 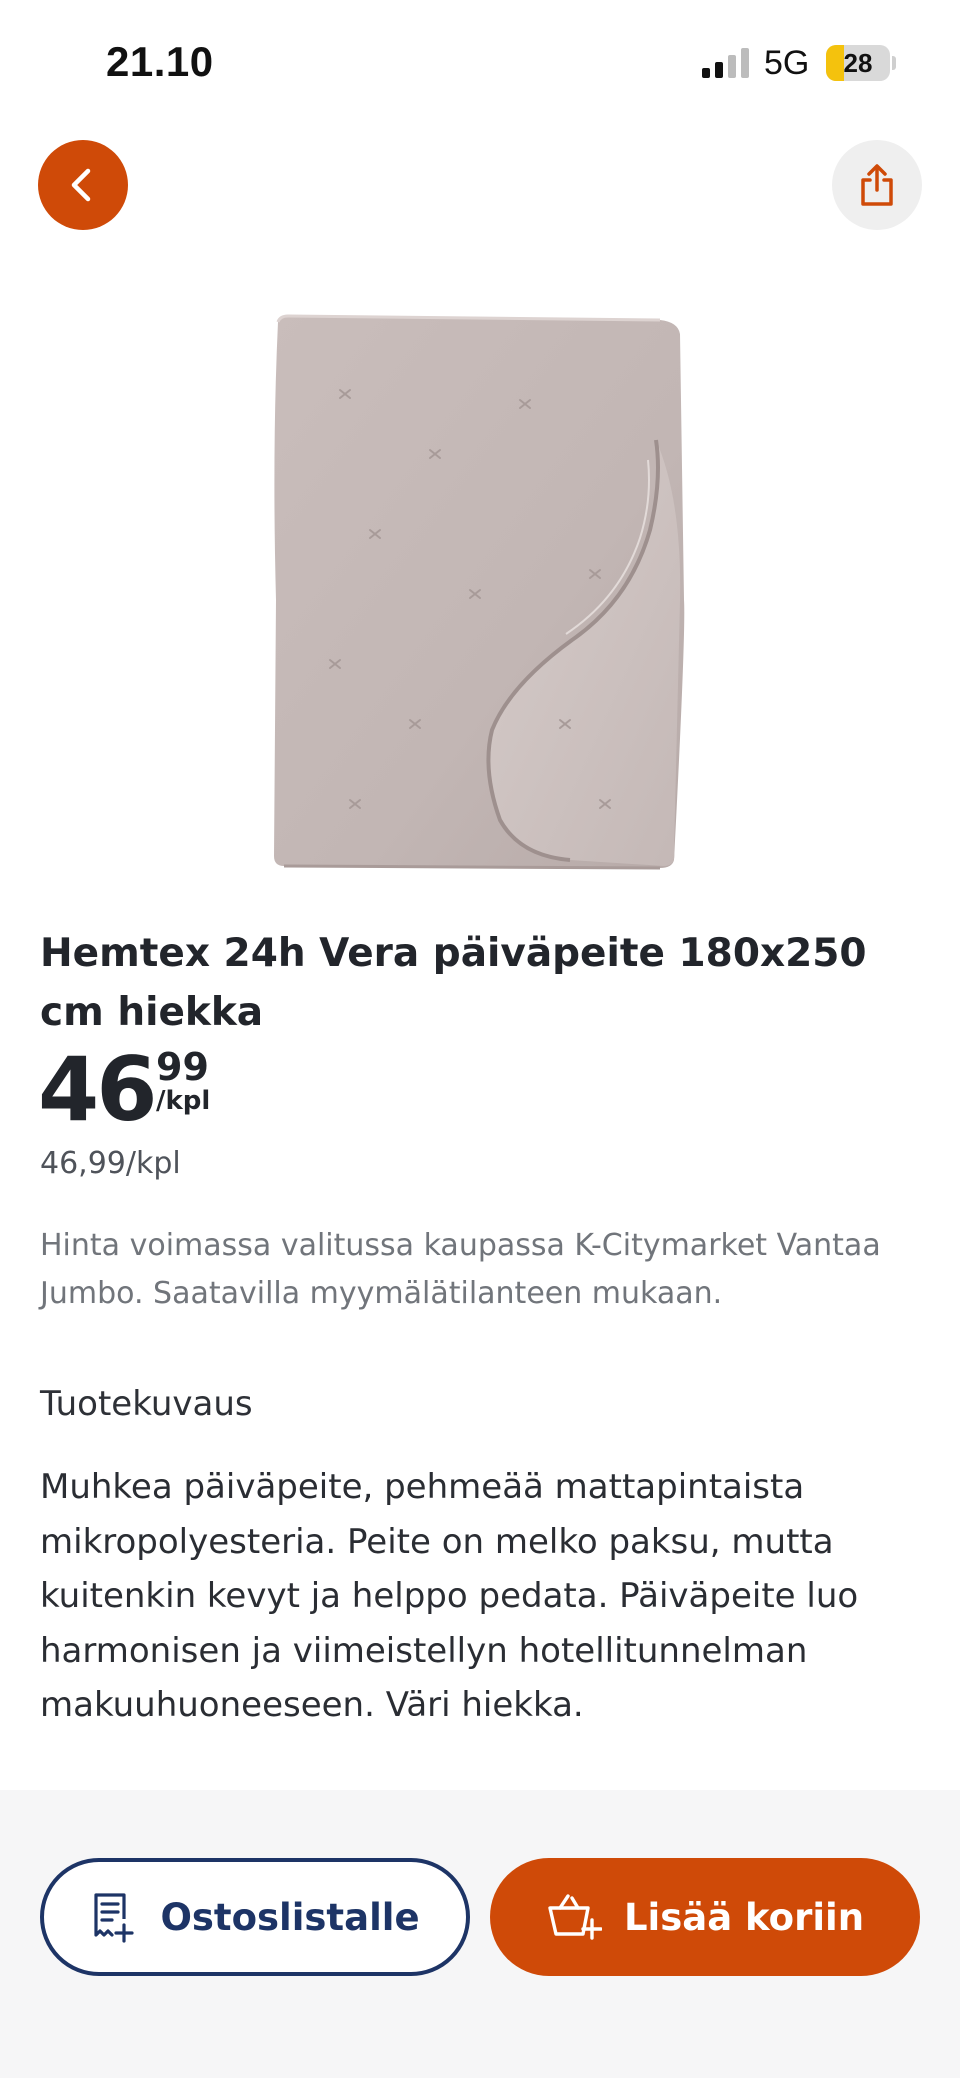 I want to click on battery-level: 28, so click(x=858, y=63).